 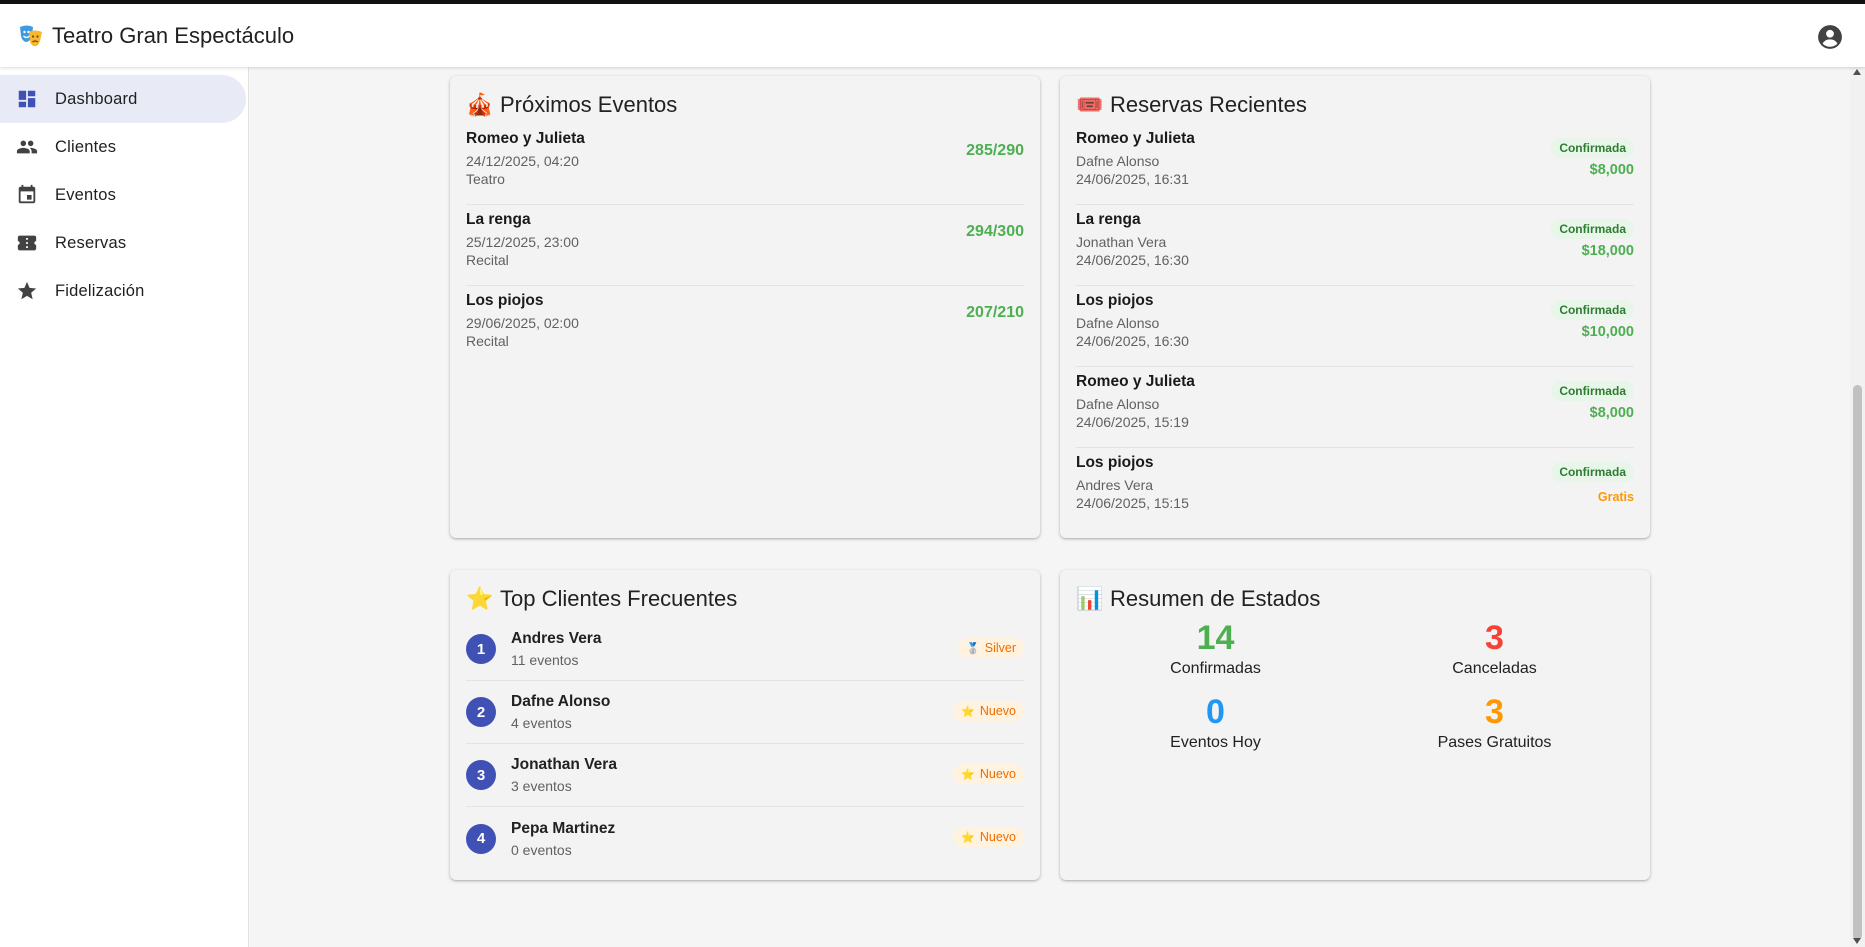 I want to click on vertical-scrollbar, so click(x=1857, y=507).